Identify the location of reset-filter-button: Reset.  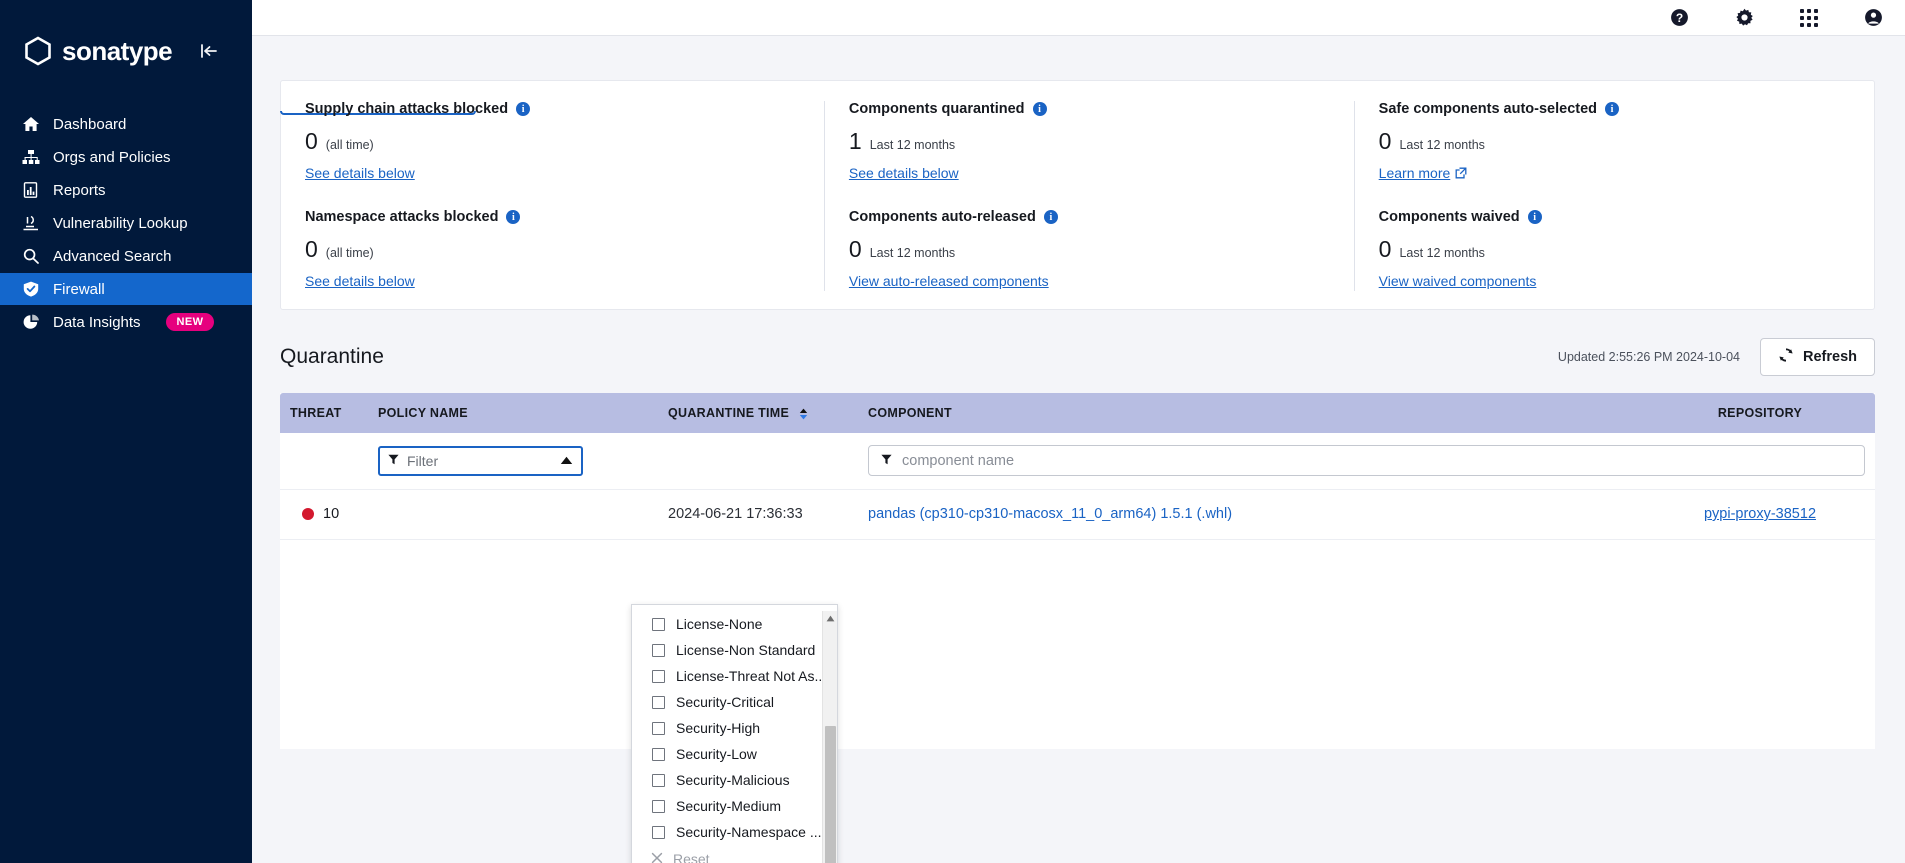
(734, 854).